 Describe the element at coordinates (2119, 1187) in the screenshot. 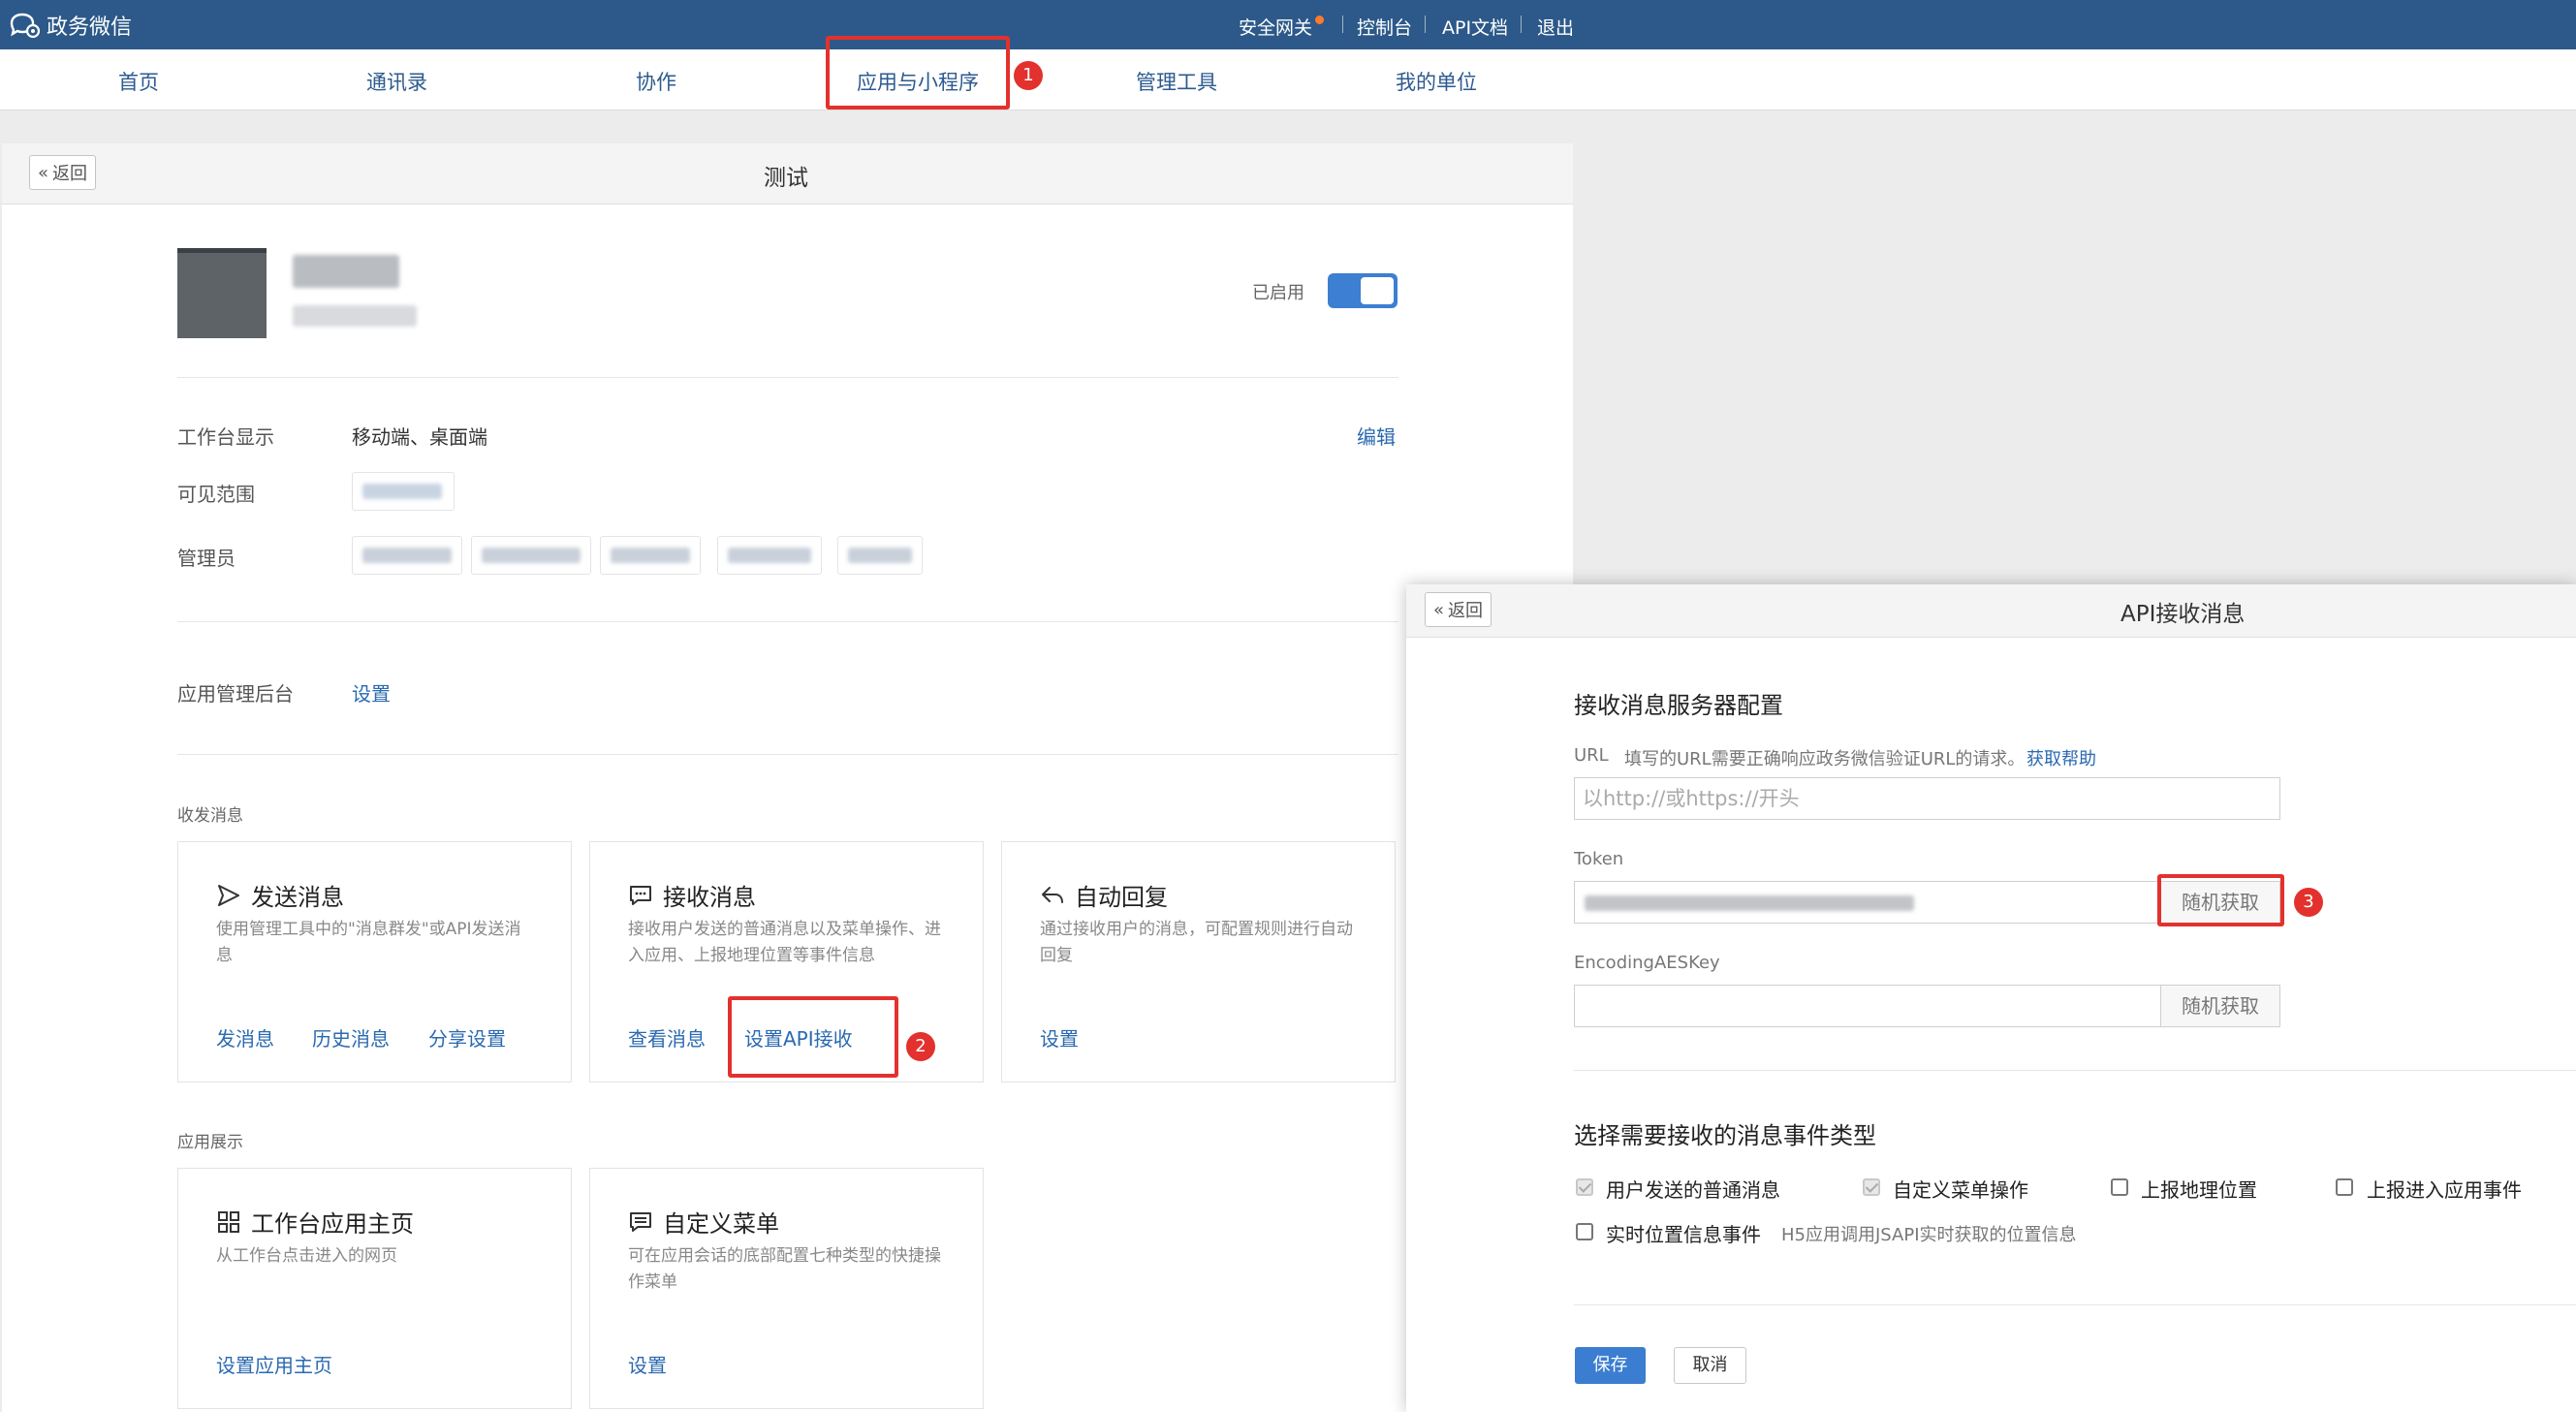

I see `report-location-checkbox` at that location.